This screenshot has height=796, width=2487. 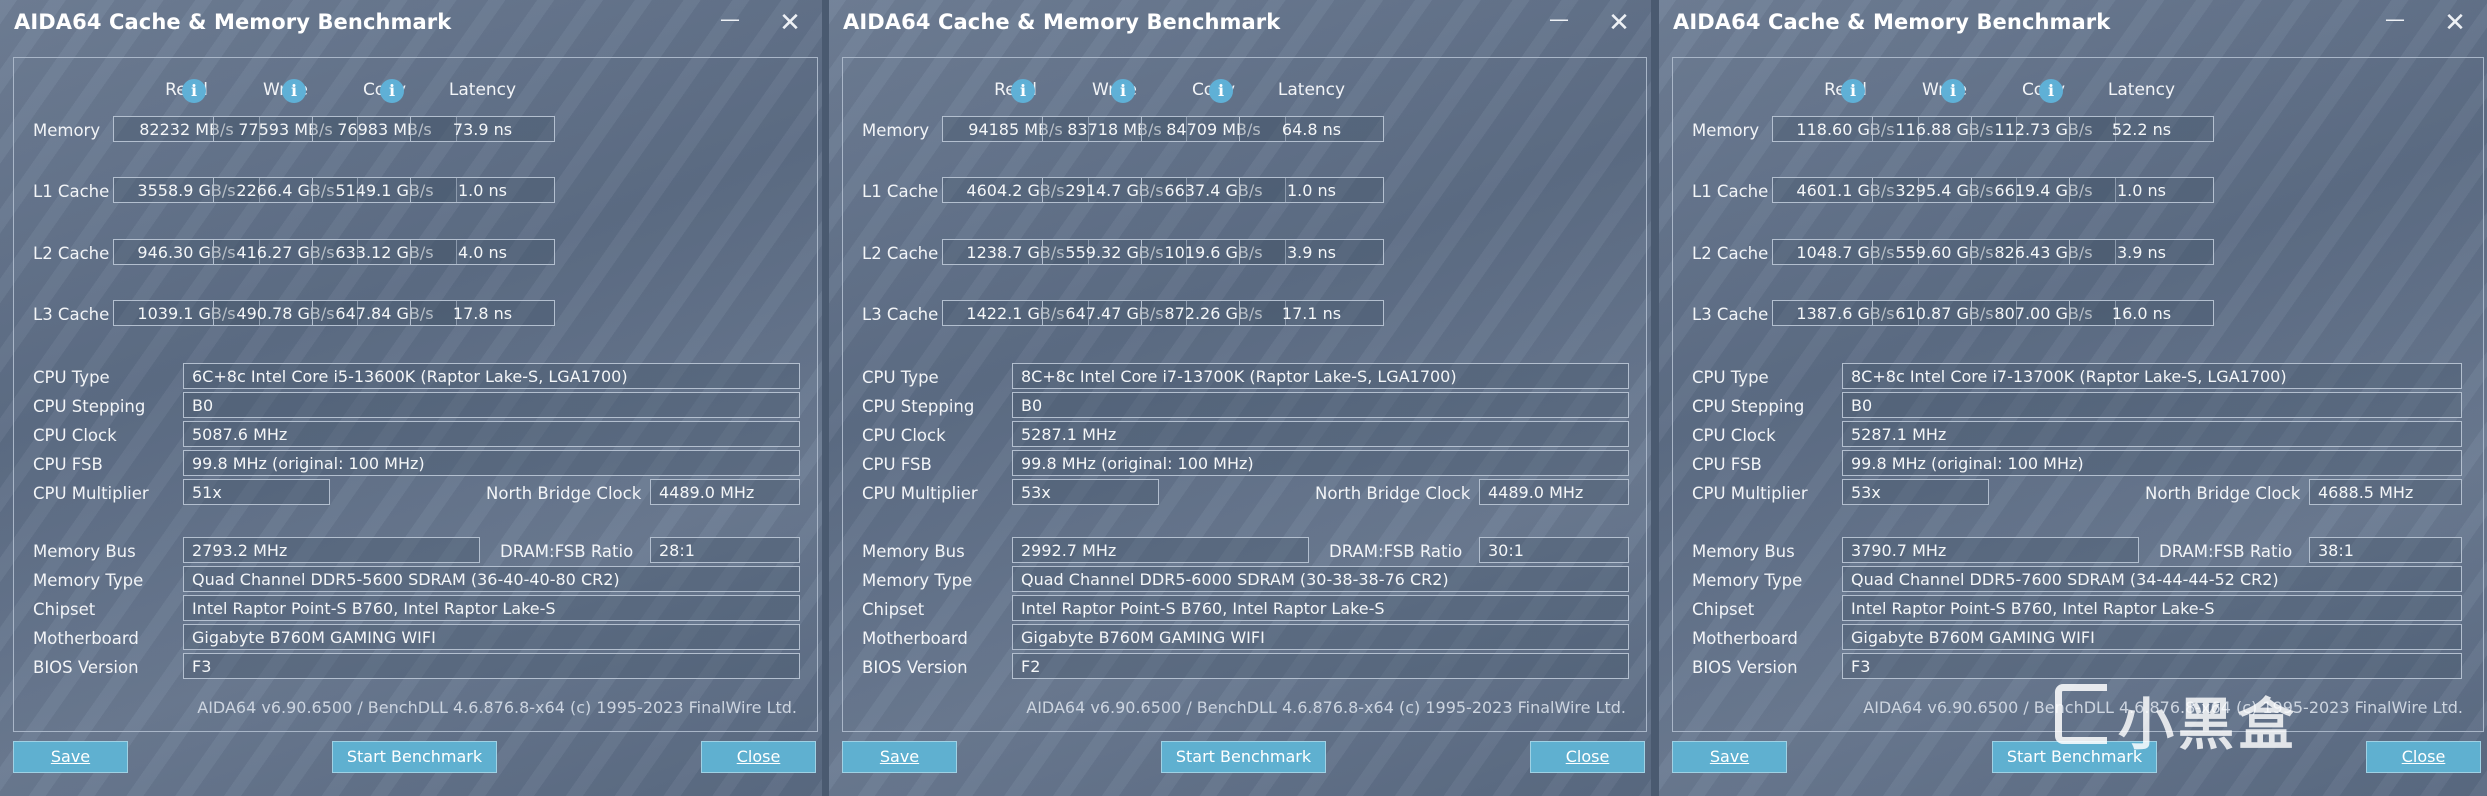 I want to click on dram-fsb-ratio-value: 30:1, so click(x=1554, y=550).